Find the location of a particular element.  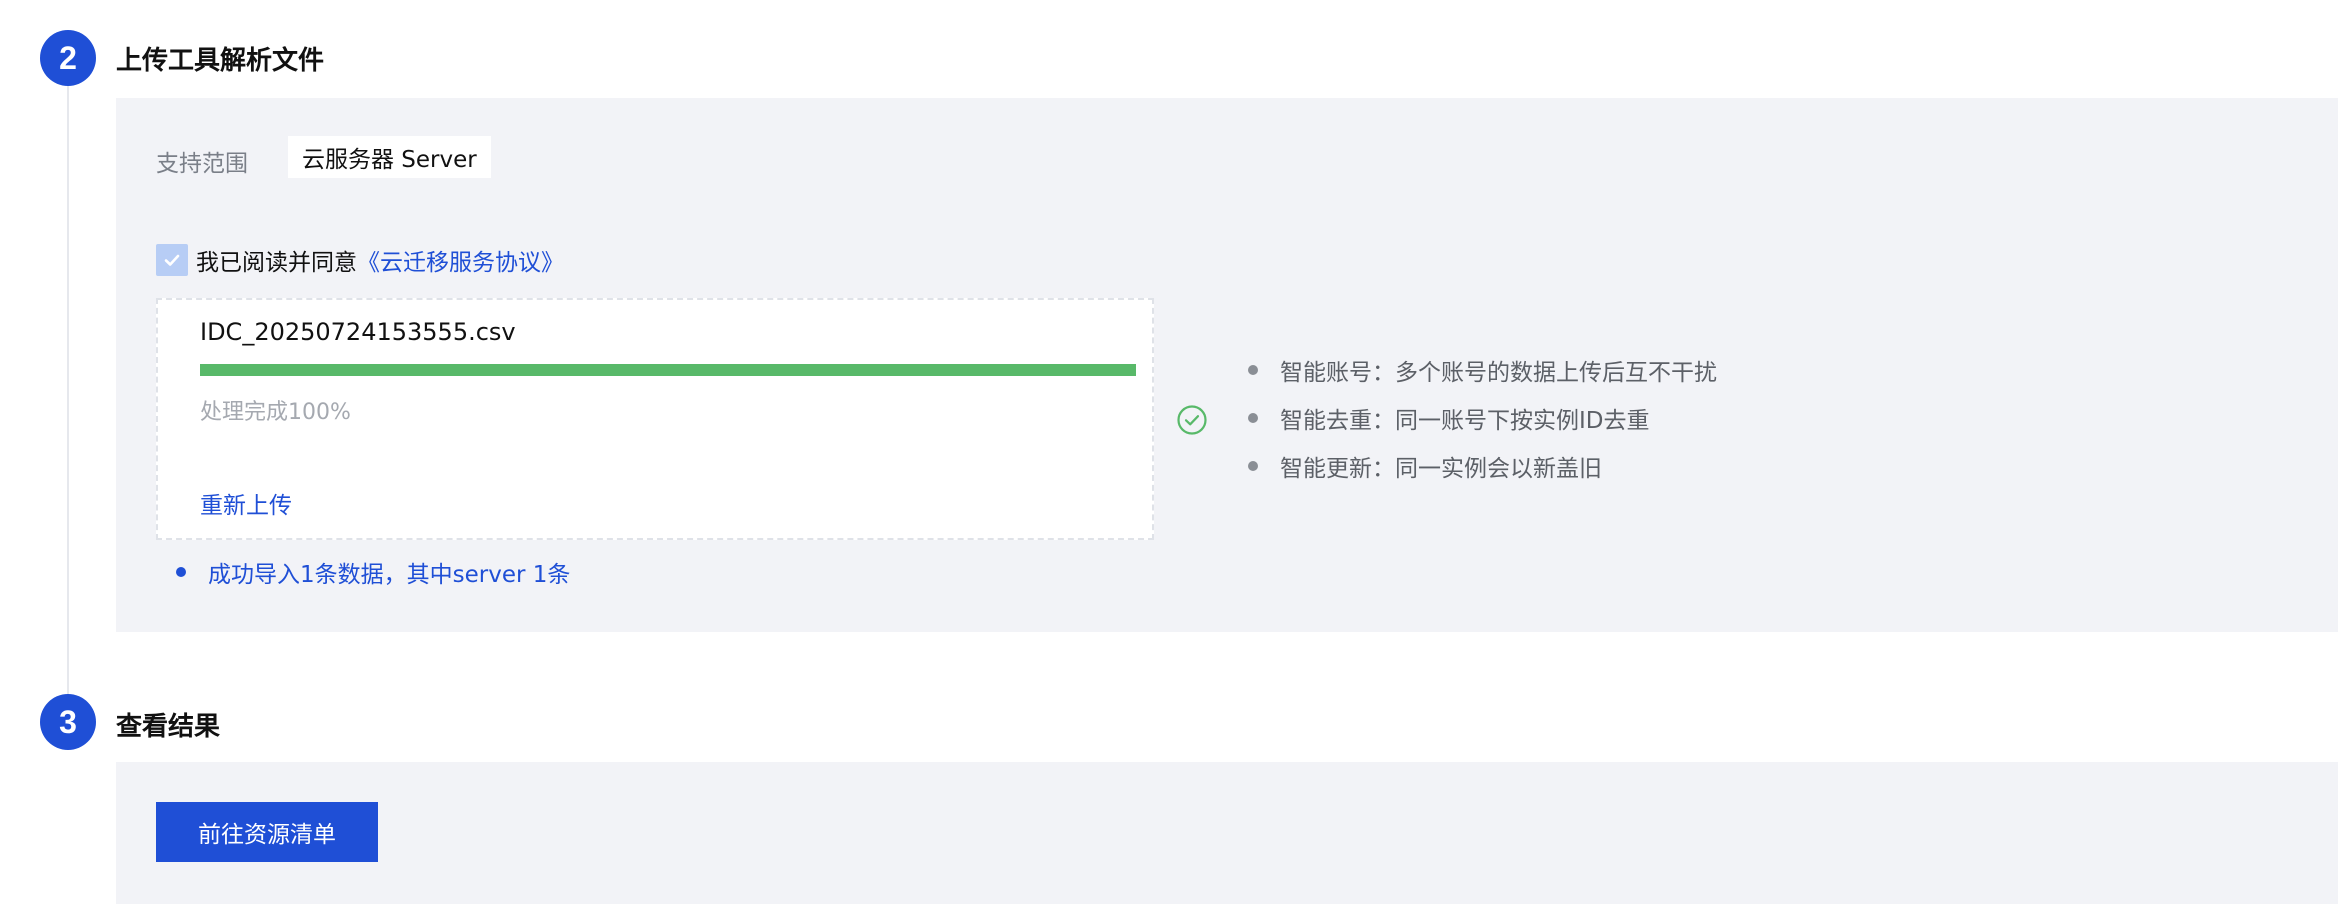

feature-text: 智能更新：同一实例会以新盖旧 is located at coordinates (1441, 469).